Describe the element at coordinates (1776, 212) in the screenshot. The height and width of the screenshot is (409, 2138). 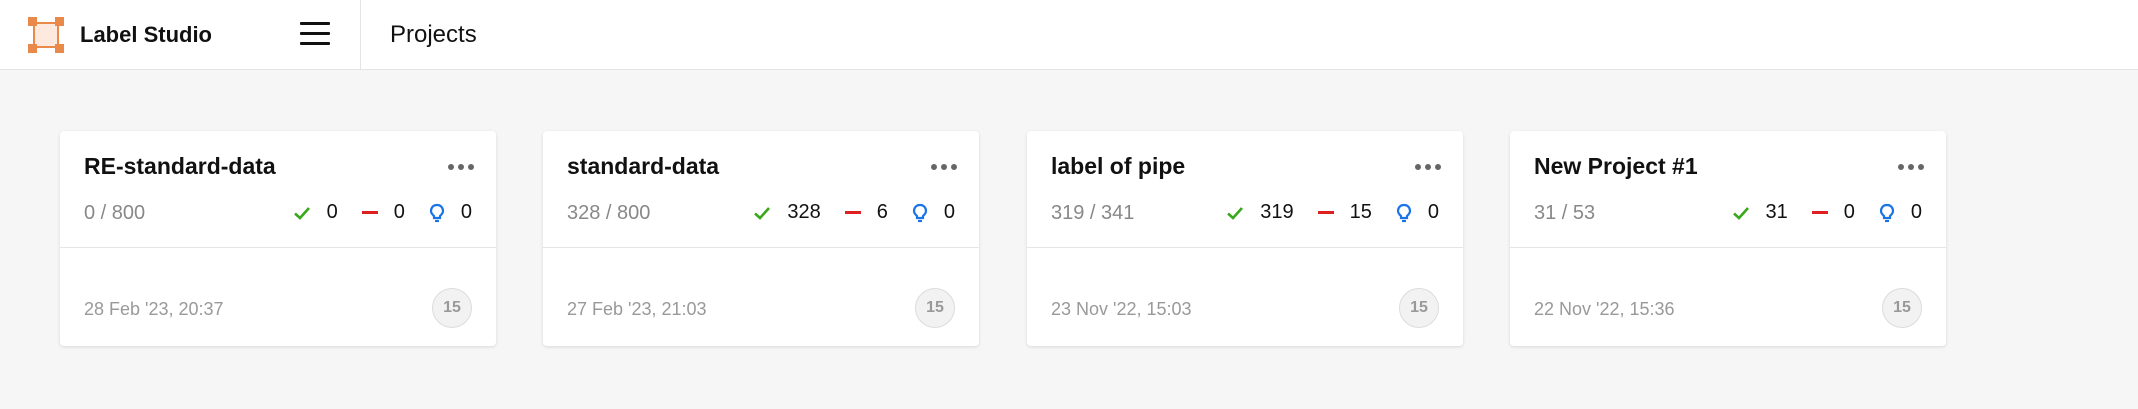
I see `completed-count: 31` at that location.